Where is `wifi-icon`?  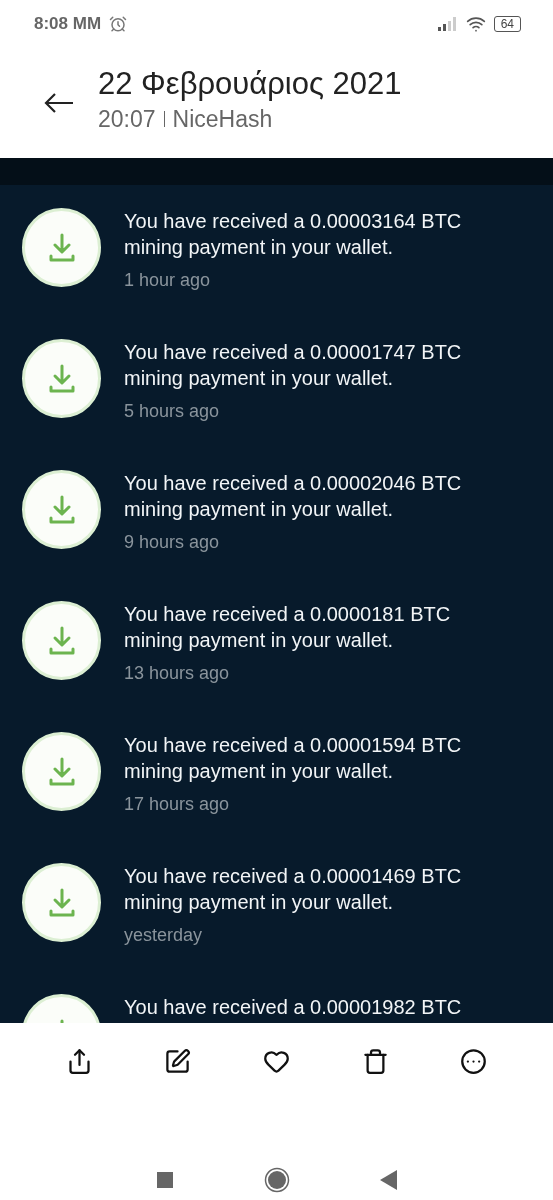 wifi-icon is located at coordinates (475, 24).